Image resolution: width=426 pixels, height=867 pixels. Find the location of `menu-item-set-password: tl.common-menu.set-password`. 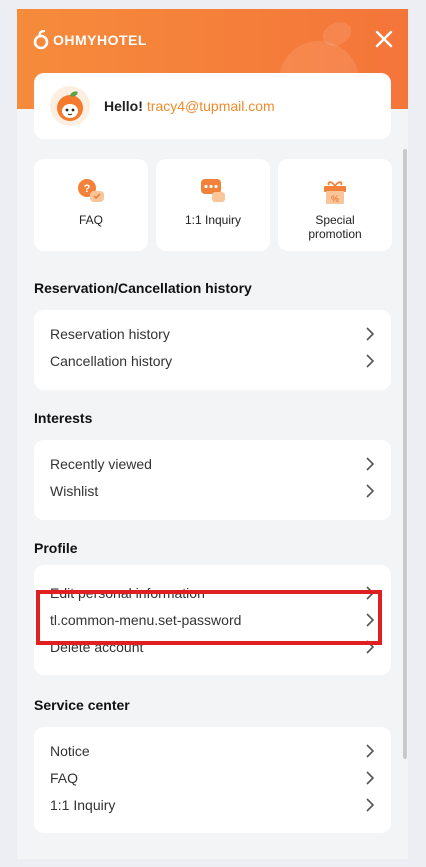

menu-item-set-password: tl.common-menu.set-password is located at coordinates (212, 620).